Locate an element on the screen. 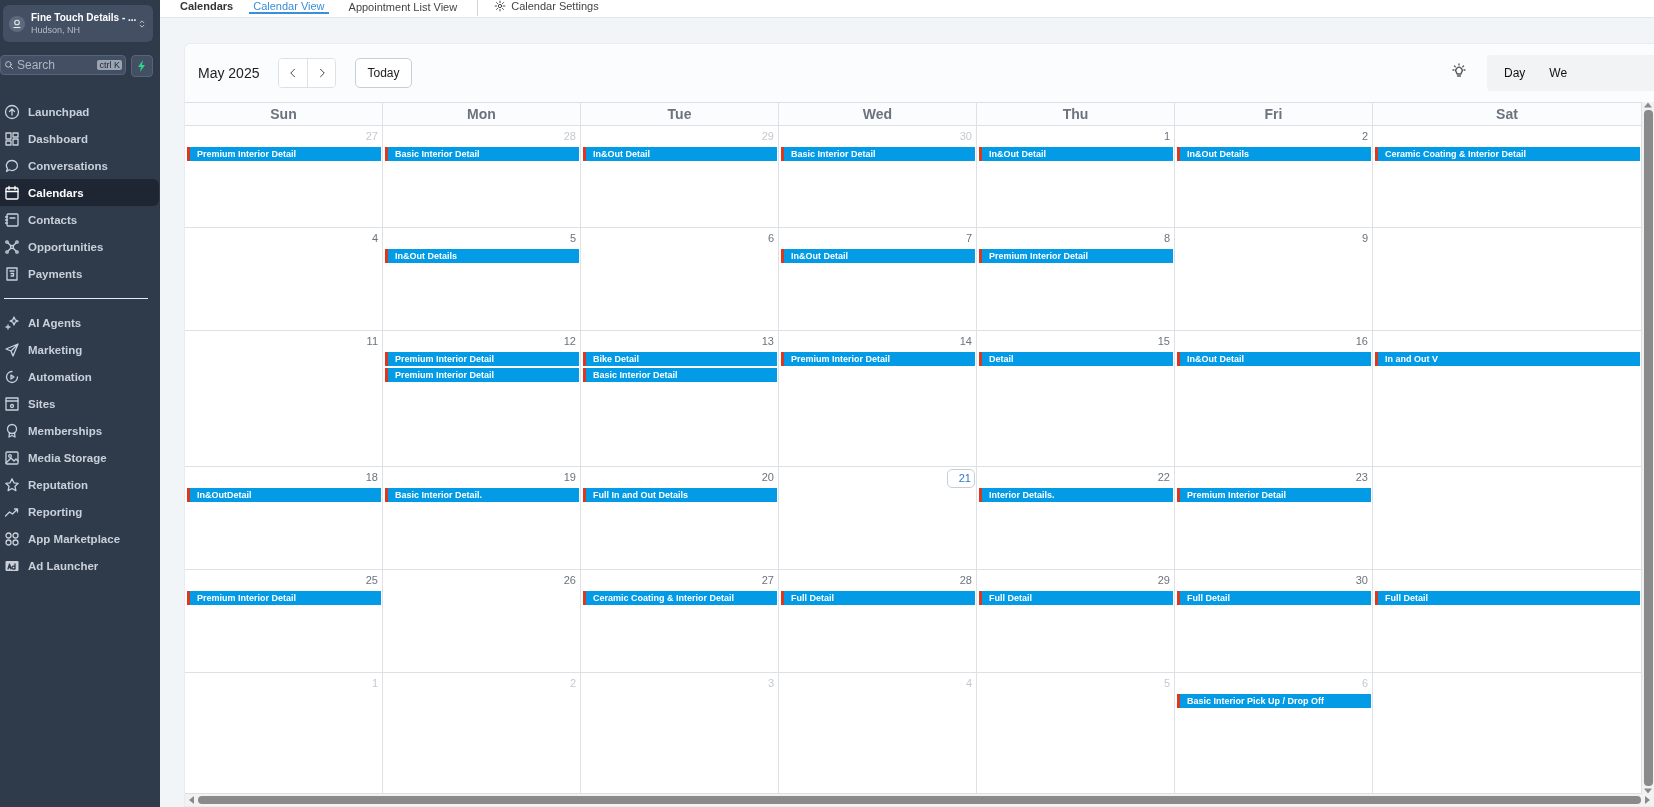 The image size is (1654, 807). search-field: Search is located at coordinates (56, 65).